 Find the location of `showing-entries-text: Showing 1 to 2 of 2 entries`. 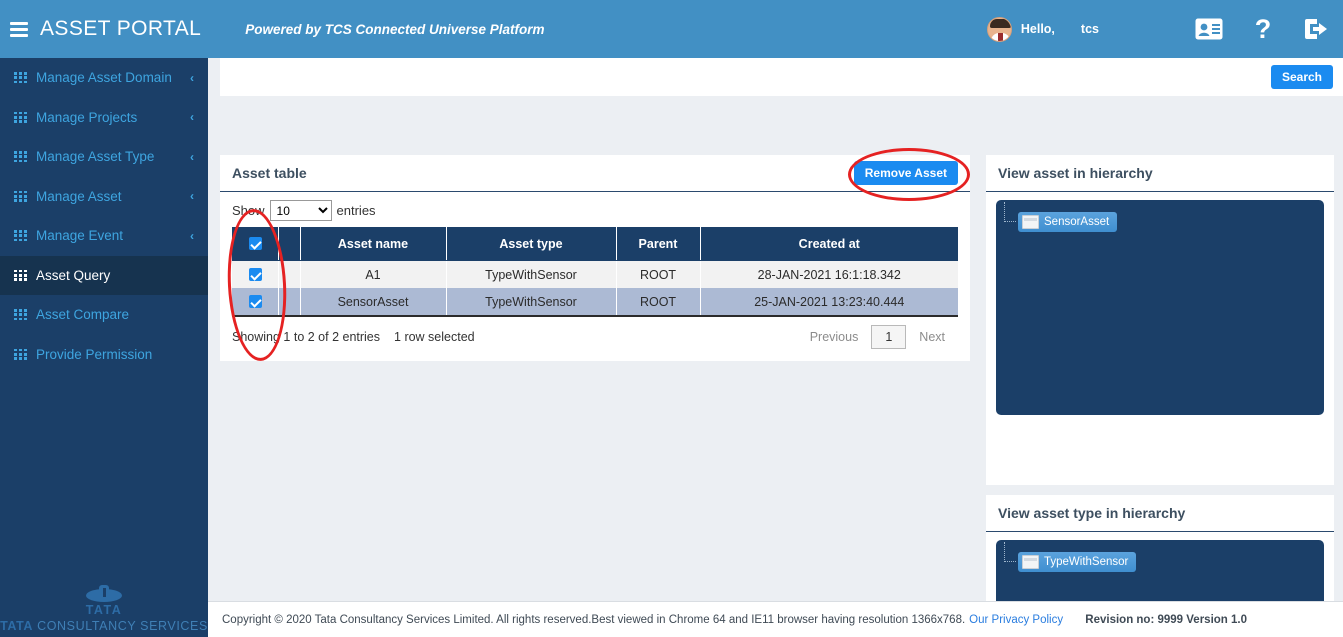

showing-entries-text: Showing 1 to 2 of 2 entries is located at coordinates (306, 337).